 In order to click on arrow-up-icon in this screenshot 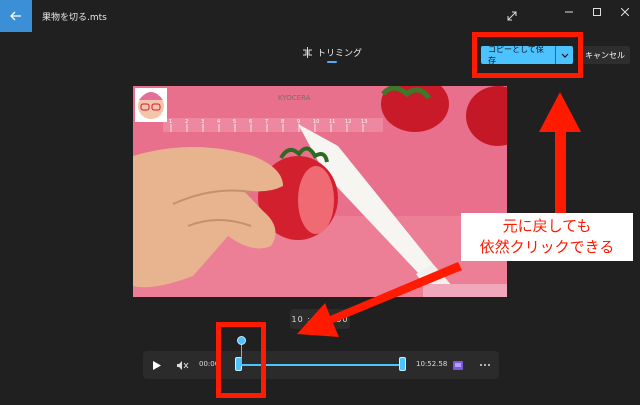, I will do `click(560, 154)`.